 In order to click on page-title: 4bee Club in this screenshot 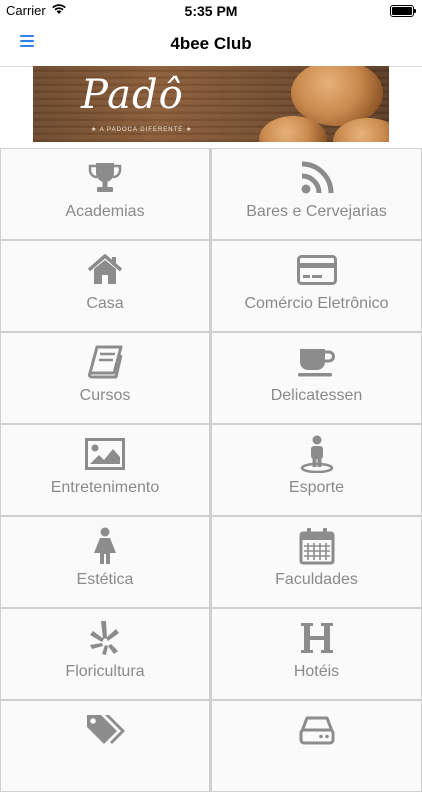, I will do `click(211, 43)`.